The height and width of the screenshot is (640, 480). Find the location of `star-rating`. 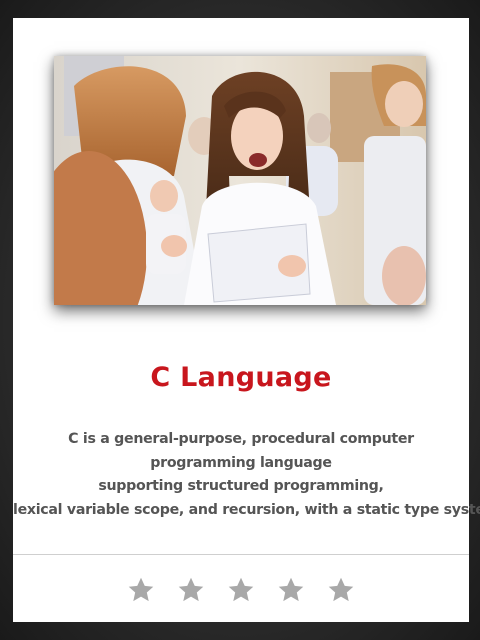

star-rating is located at coordinates (241, 590).